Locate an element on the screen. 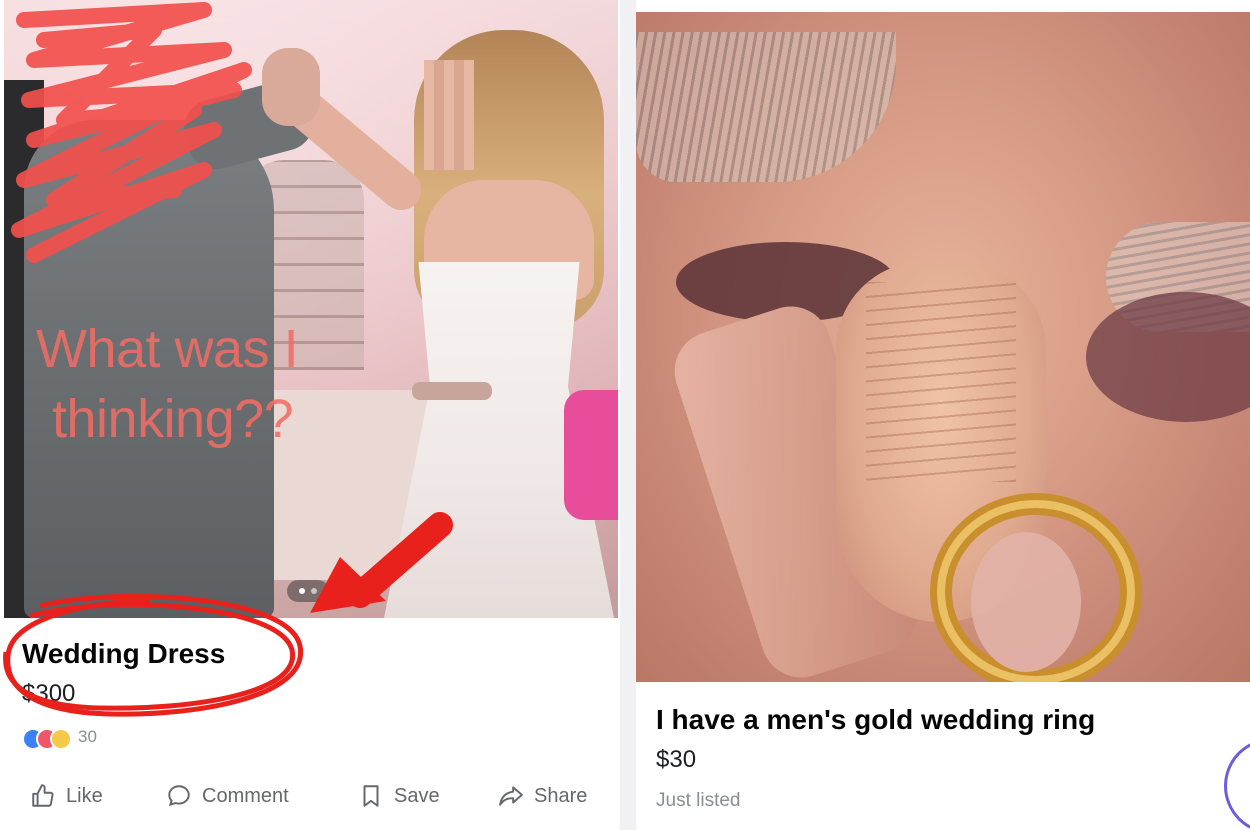 Image resolution: width=1250 pixels, height=830 pixels. overlay-caption-line2: thinking?? is located at coordinates (173, 419).